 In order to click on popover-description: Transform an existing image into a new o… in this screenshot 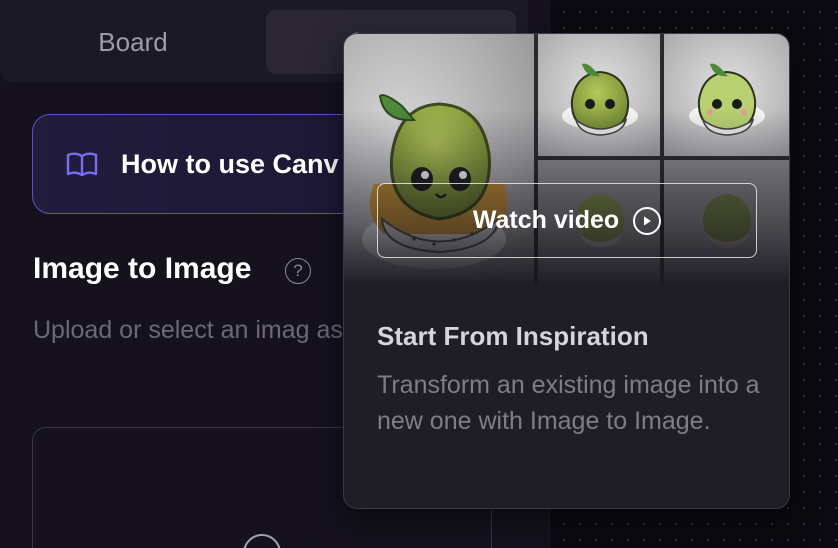, I will do `click(568, 403)`.